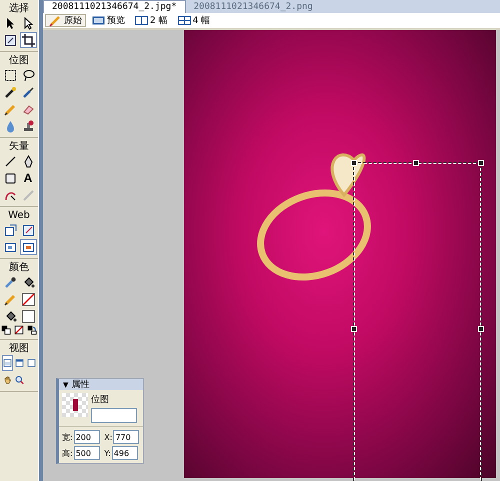  I want to click on eraser-icon, so click(28, 109).